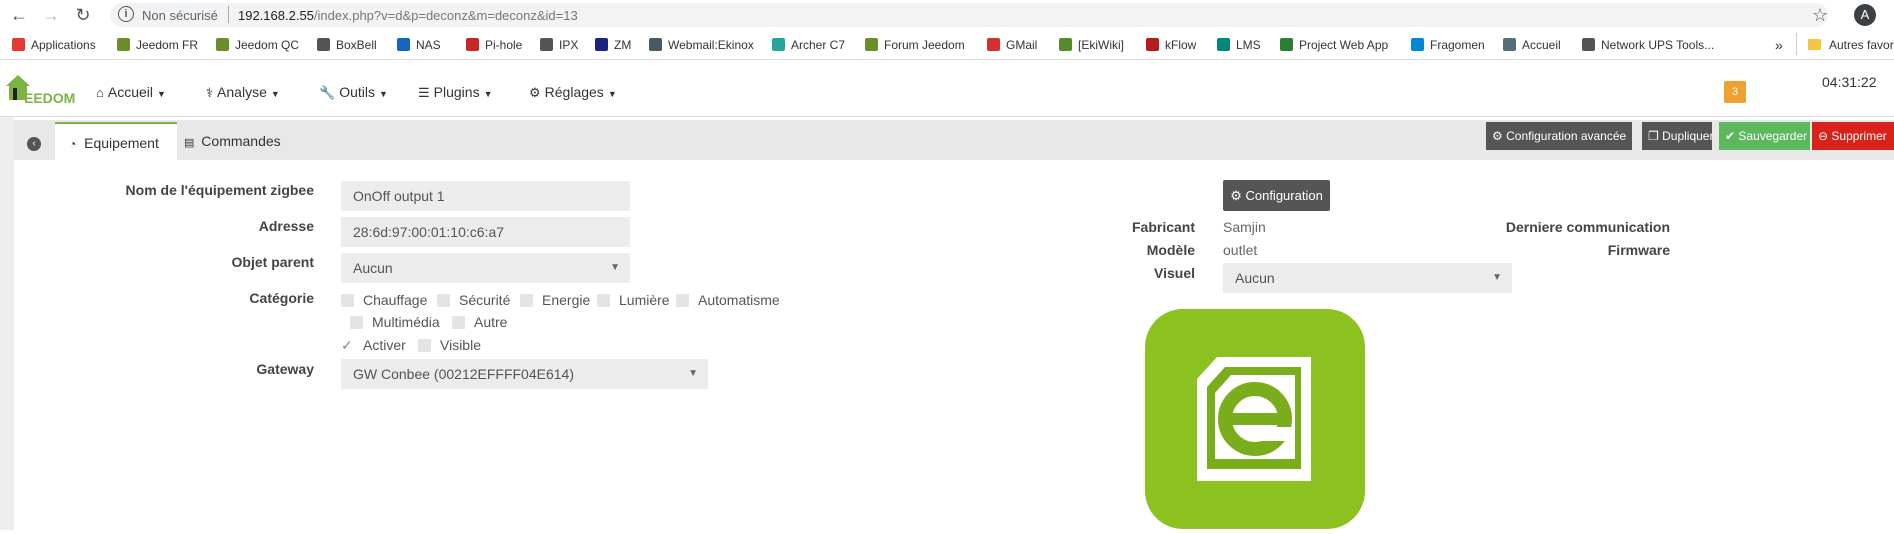  What do you see at coordinates (1367, 278) in the screenshot?
I see `visual-select: Aucun ▼` at bounding box center [1367, 278].